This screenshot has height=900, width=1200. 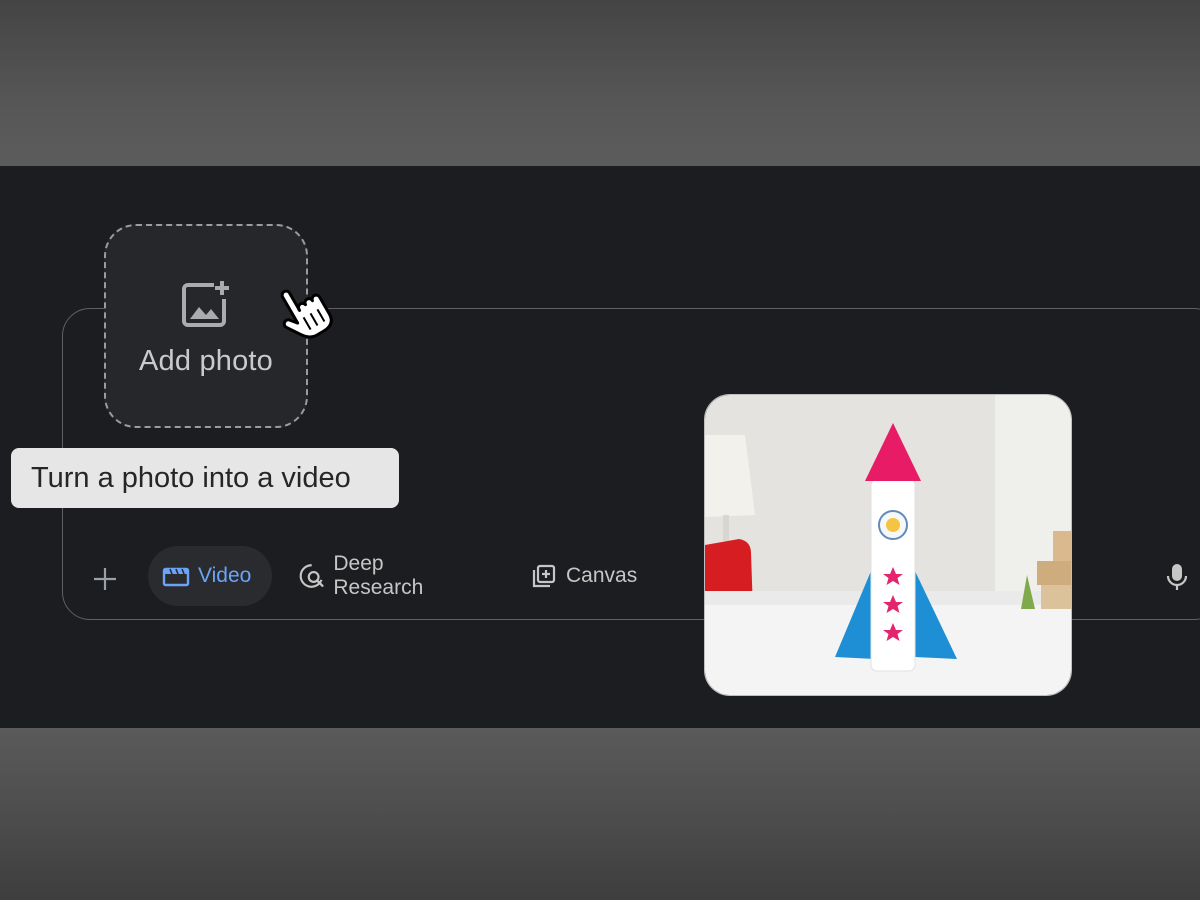 I want to click on preview-image, so click(x=888, y=545).